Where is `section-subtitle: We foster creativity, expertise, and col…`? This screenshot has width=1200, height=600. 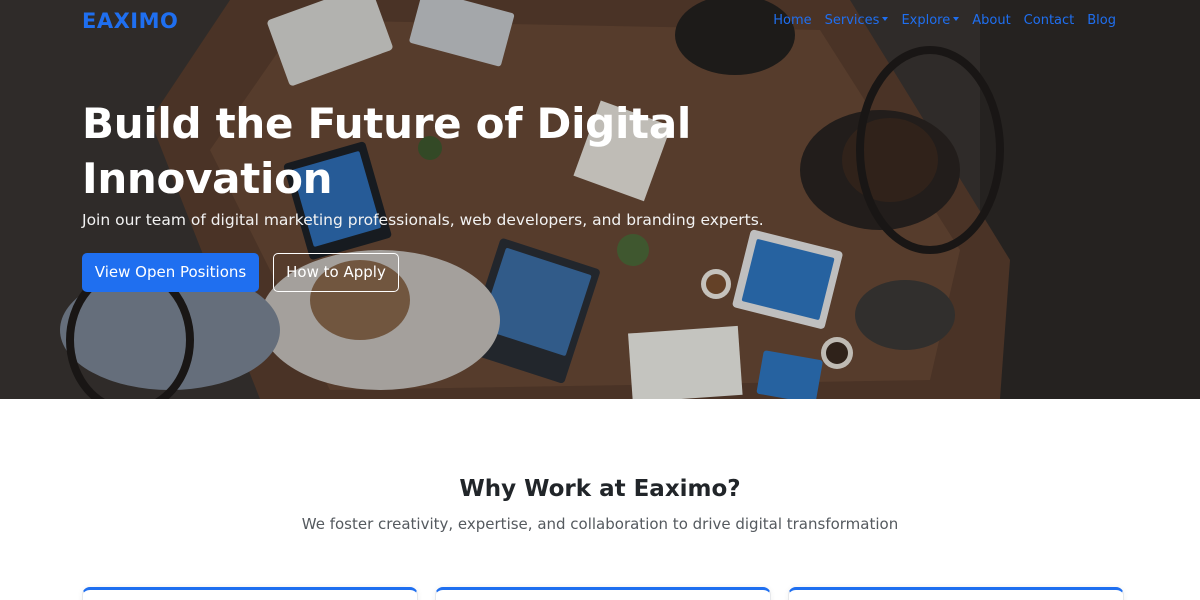
section-subtitle: We foster creativity, expertise, and col… is located at coordinates (600, 524).